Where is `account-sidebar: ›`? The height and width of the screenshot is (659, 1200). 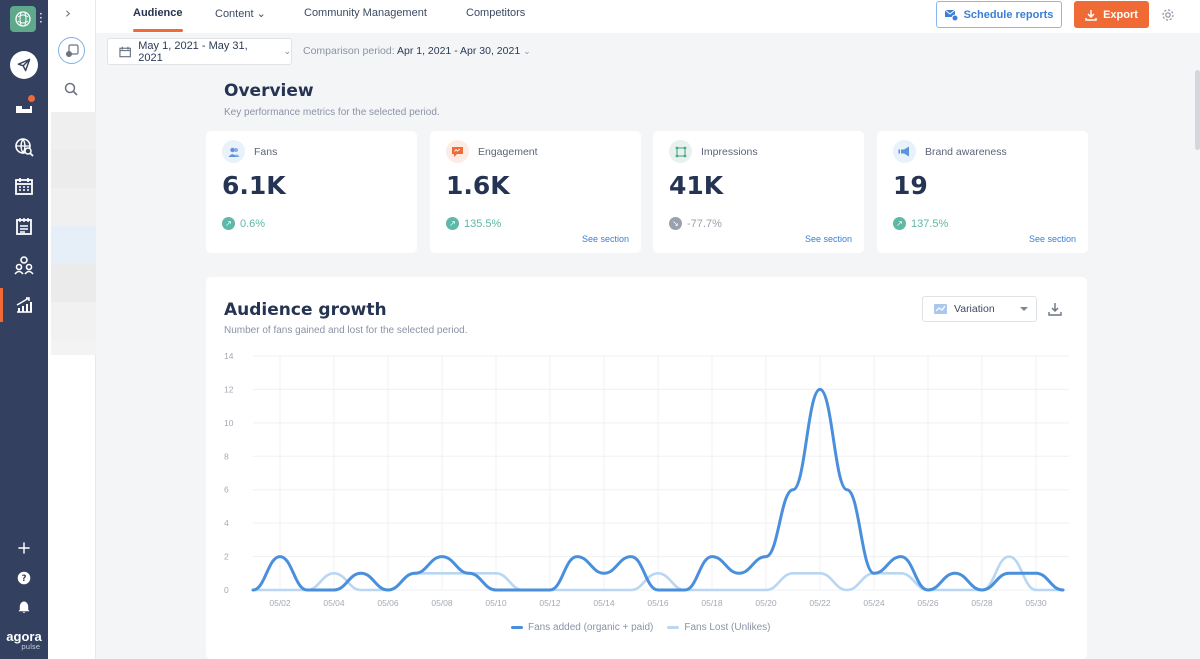 account-sidebar: › is located at coordinates (72, 329).